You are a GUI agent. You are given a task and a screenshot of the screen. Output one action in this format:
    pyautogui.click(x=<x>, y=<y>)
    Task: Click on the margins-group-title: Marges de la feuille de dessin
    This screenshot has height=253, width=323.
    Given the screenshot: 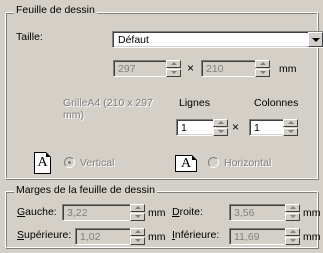 What is the action you would take?
    pyautogui.click(x=85, y=190)
    